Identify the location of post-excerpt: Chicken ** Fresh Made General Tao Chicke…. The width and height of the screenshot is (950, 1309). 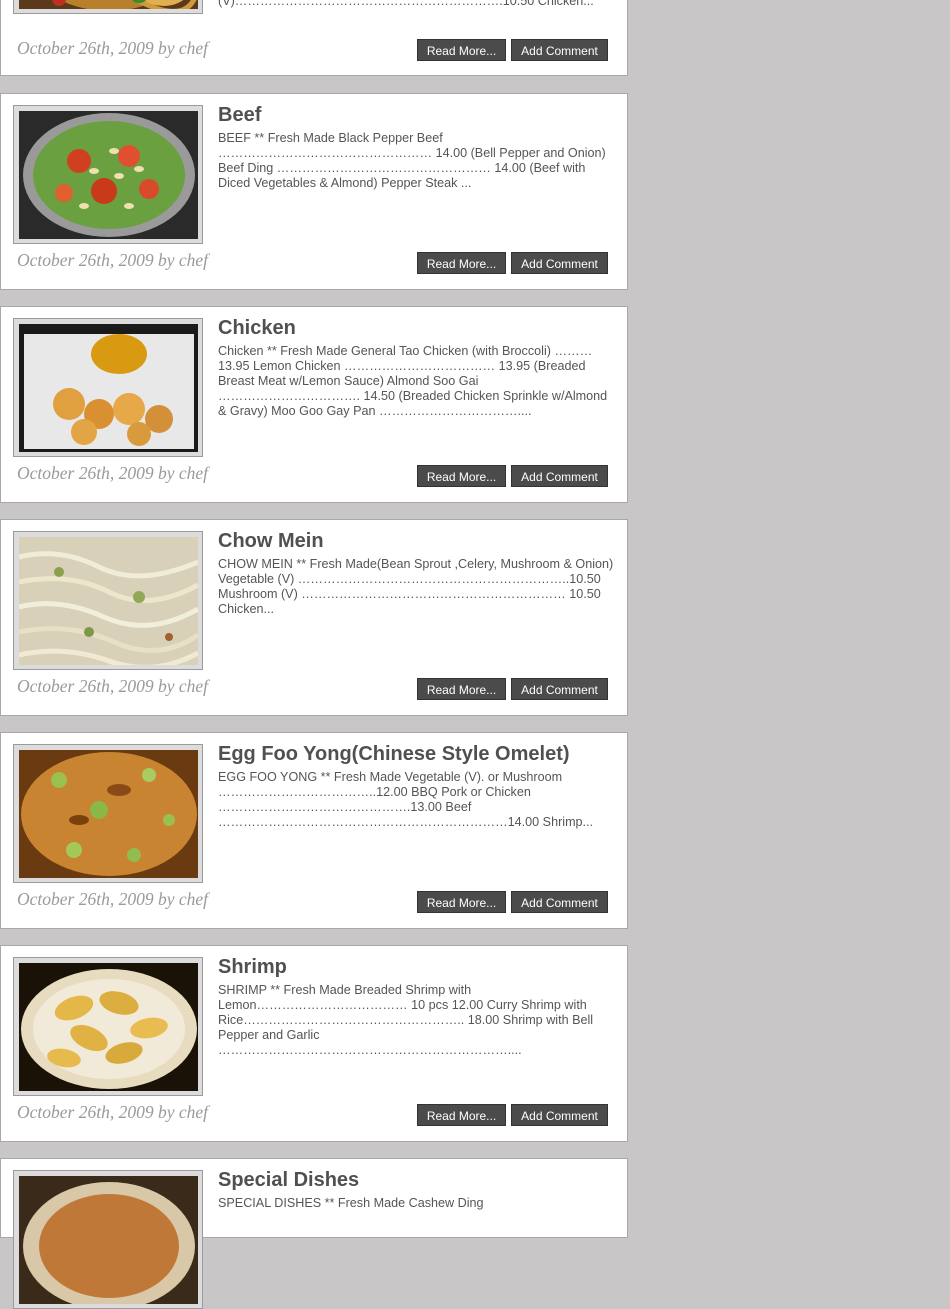
(413, 381).